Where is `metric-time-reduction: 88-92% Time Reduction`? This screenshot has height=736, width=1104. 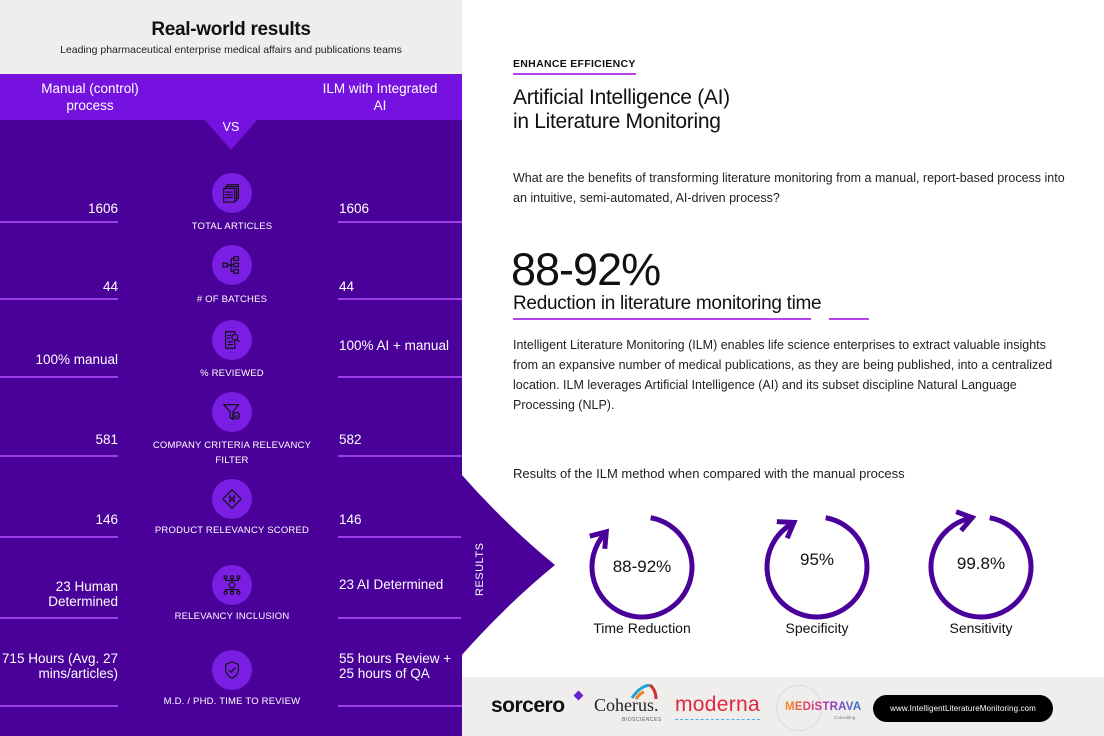
metric-time-reduction: 88-92% Time Reduction is located at coordinates (642, 570).